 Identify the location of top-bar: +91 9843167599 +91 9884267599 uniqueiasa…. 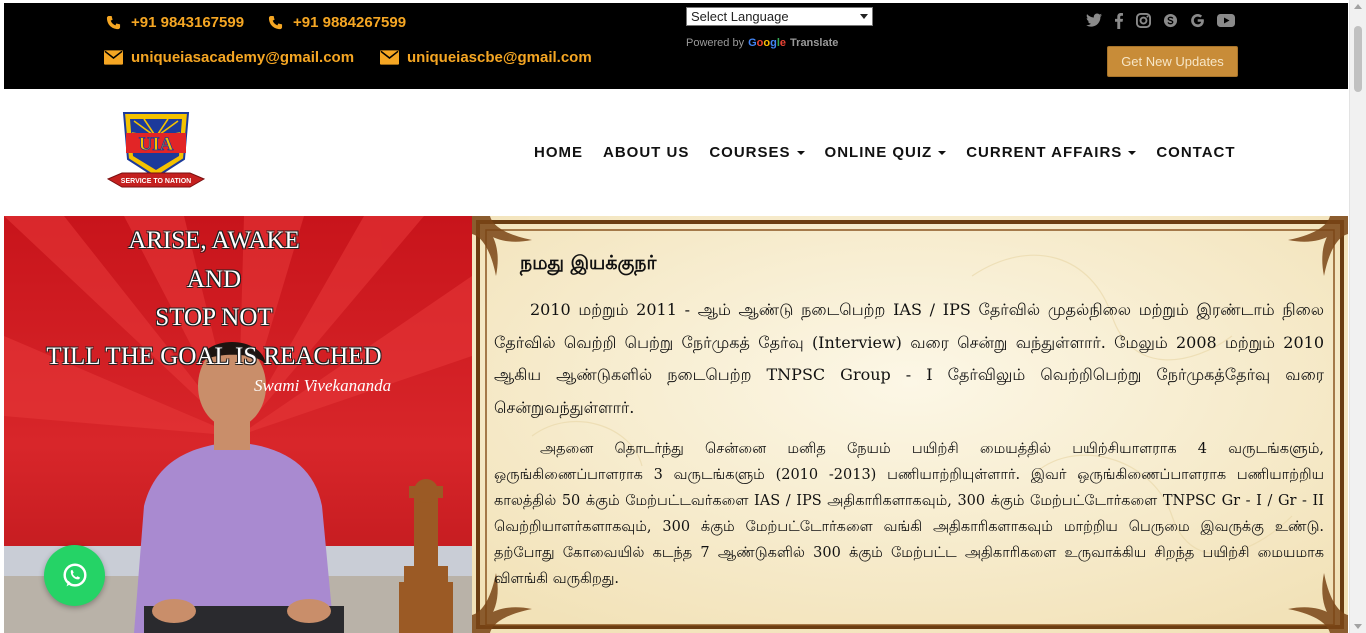
(676, 46).